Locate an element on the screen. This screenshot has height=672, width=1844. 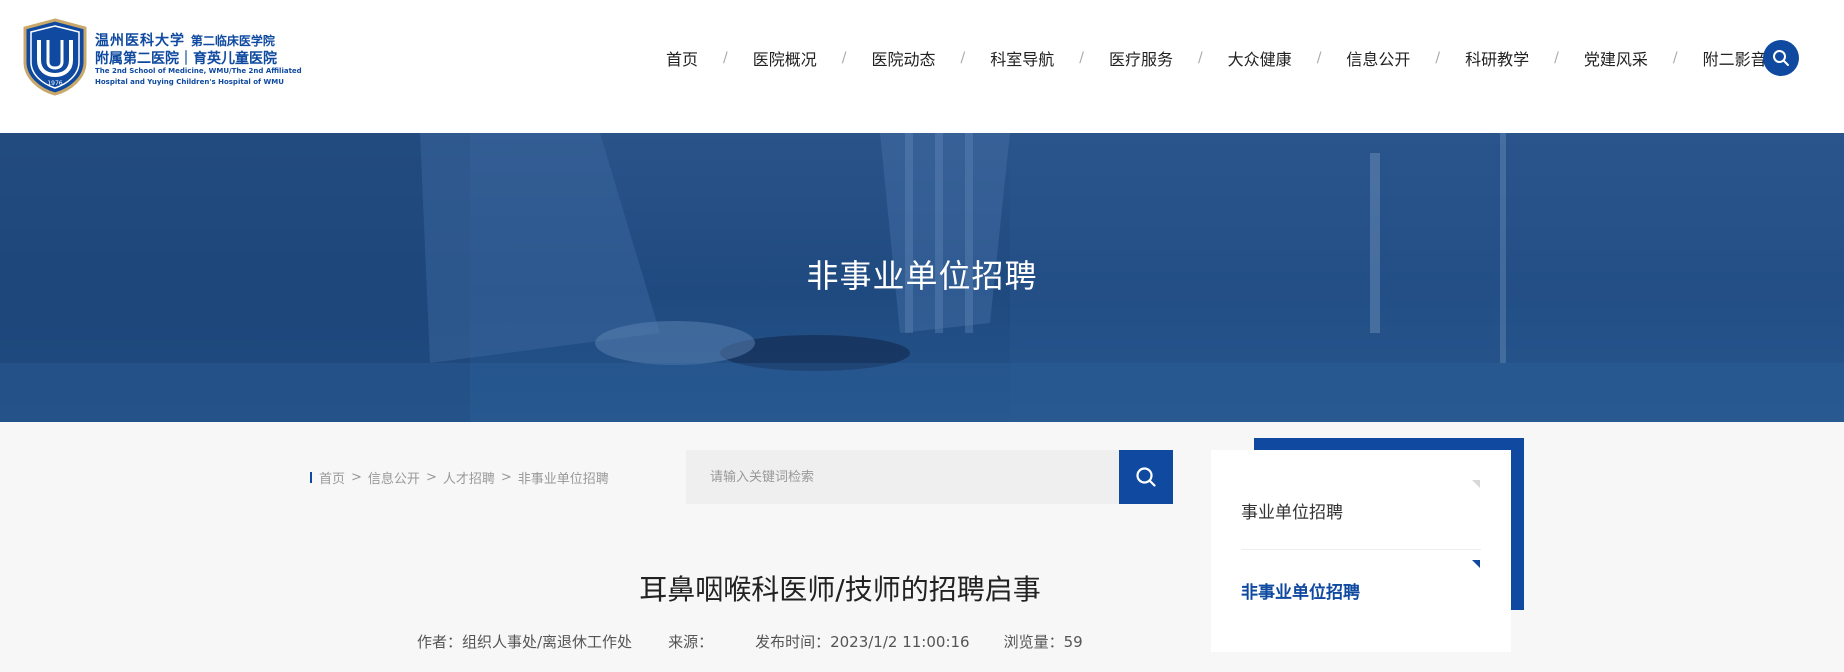
nav-item-9: 附二影音 is located at coordinates (1735, 58).